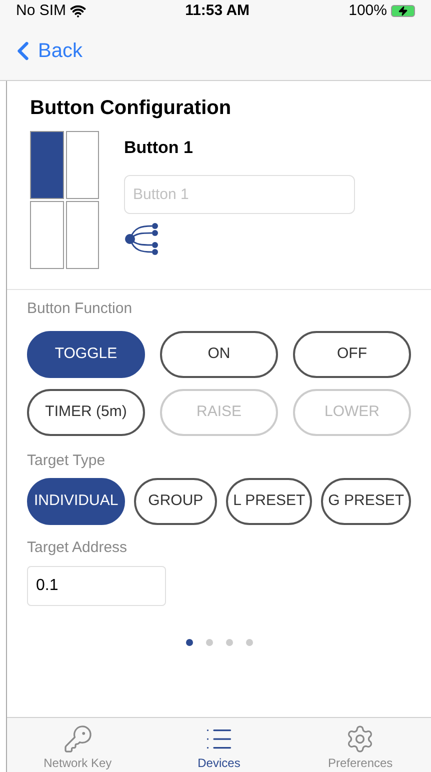 The height and width of the screenshot is (772, 431). I want to click on option-button: OFF, so click(352, 354).